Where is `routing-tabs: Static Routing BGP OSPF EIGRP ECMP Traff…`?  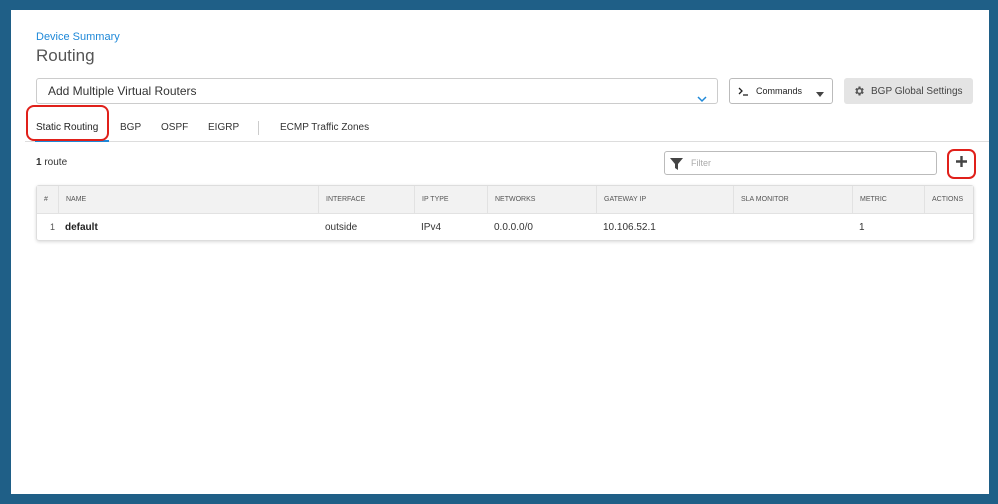 routing-tabs: Static Routing BGP OSPF EIGRP ECMP Traff… is located at coordinates (507, 130).